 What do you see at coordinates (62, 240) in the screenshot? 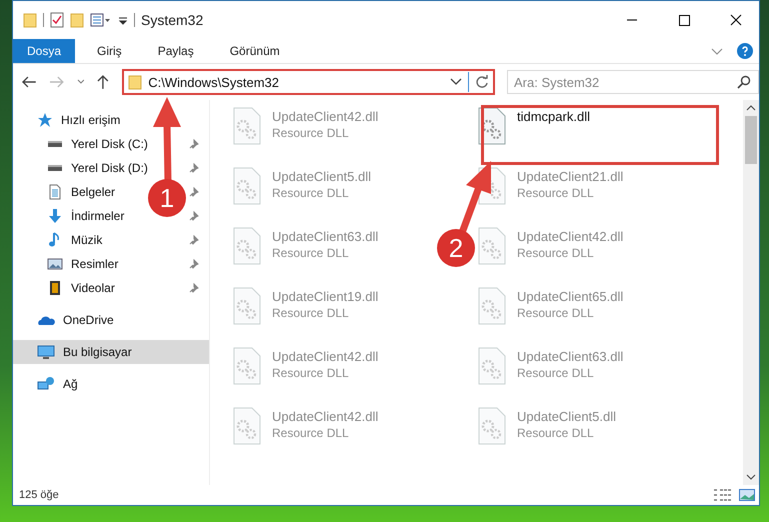
I see `sidebar-item: Müzik` at bounding box center [62, 240].